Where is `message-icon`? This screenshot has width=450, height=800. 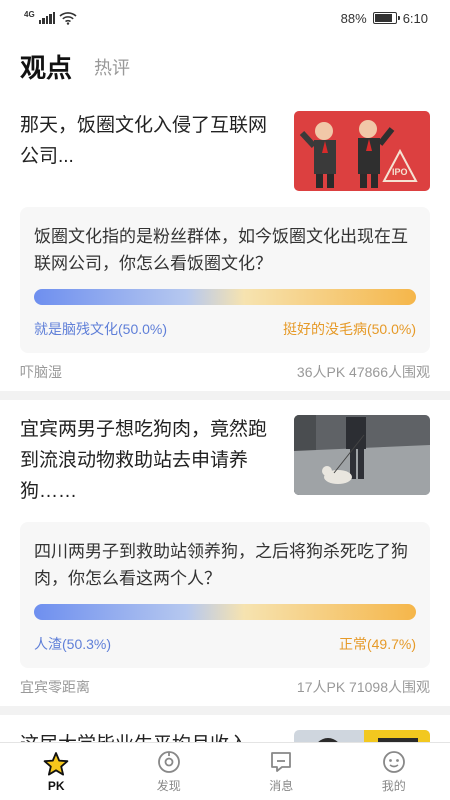
message-icon is located at coordinates (281, 762).